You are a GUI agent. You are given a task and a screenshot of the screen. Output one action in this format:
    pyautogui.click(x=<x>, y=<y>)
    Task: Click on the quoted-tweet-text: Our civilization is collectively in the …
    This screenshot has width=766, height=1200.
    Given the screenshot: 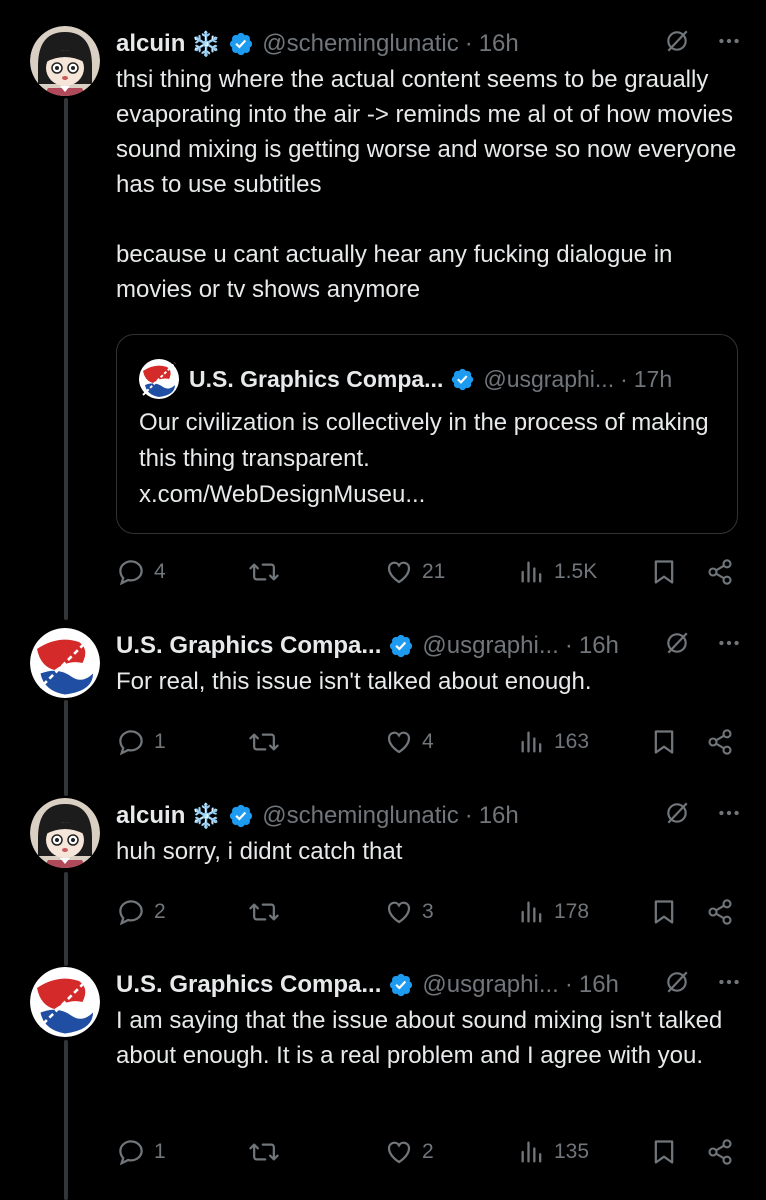 What is the action you would take?
    pyautogui.click(x=424, y=440)
    